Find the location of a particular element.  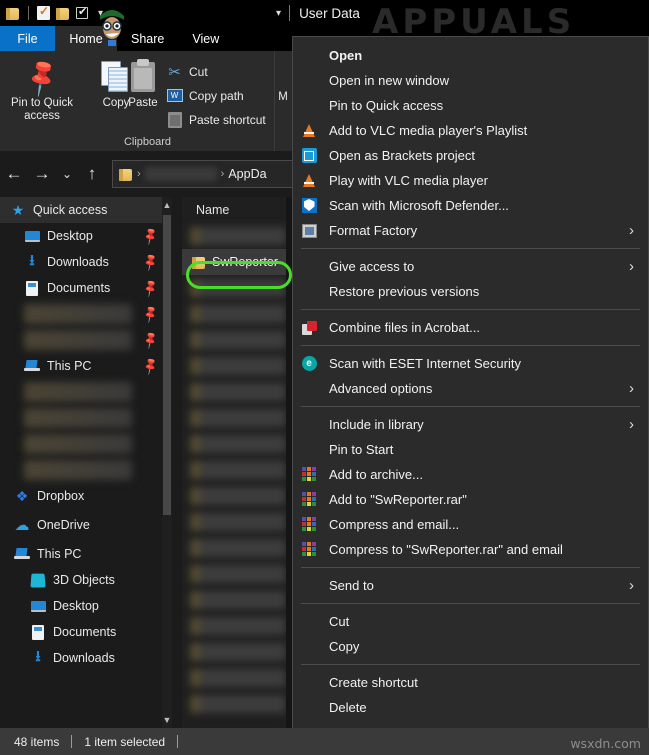

paste-shortcut-button: Paste shortcut is located at coordinates (216, 119).